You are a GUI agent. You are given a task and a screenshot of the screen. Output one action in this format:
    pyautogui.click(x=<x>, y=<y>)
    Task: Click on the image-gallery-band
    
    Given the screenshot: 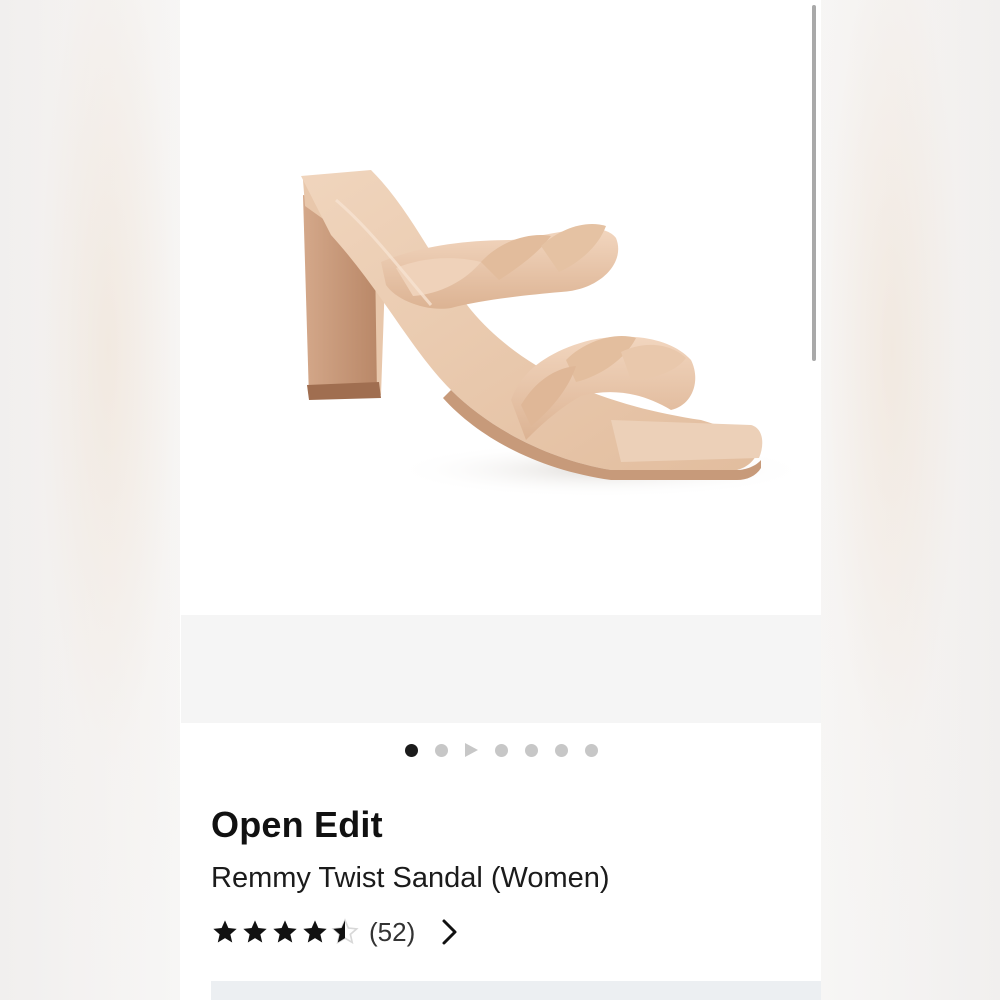 What is the action you would take?
    pyautogui.click(x=501, y=669)
    